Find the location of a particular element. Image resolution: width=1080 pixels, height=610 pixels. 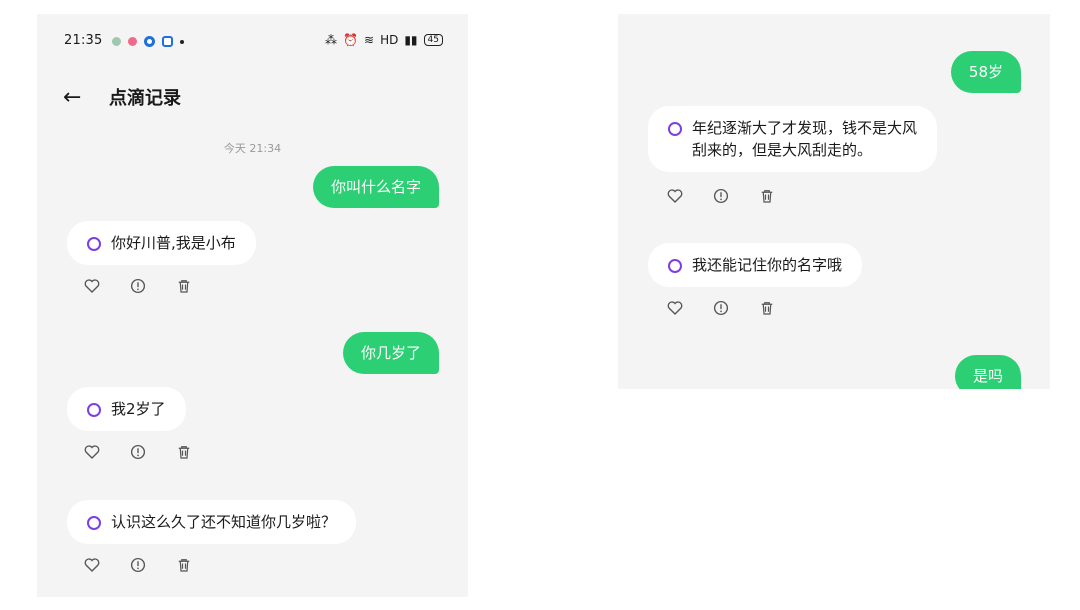

user-message: 是吗 is located at coordinates (987, 372).